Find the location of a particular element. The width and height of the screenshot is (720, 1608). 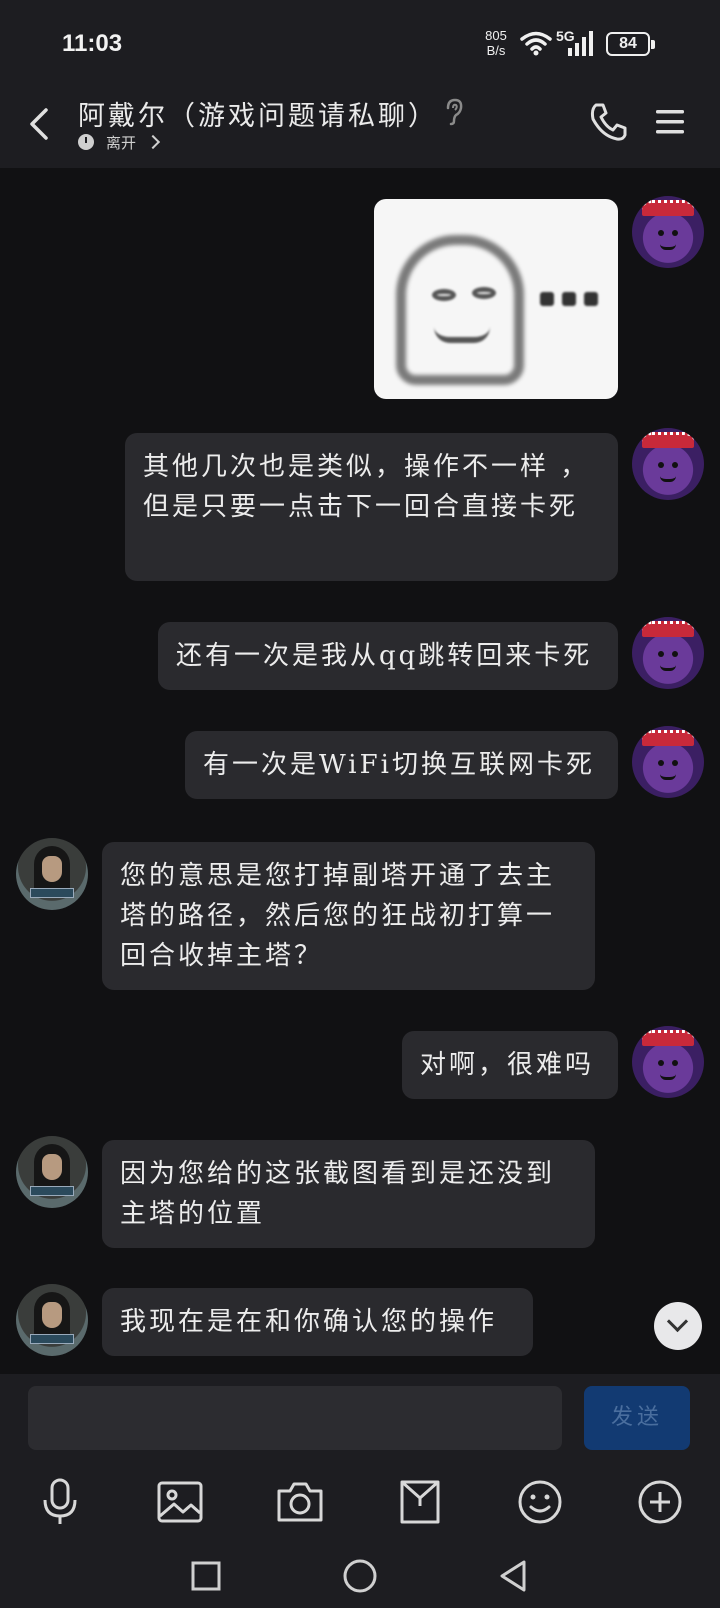

presence-status: 离开 is located at coordinates (119, 142).